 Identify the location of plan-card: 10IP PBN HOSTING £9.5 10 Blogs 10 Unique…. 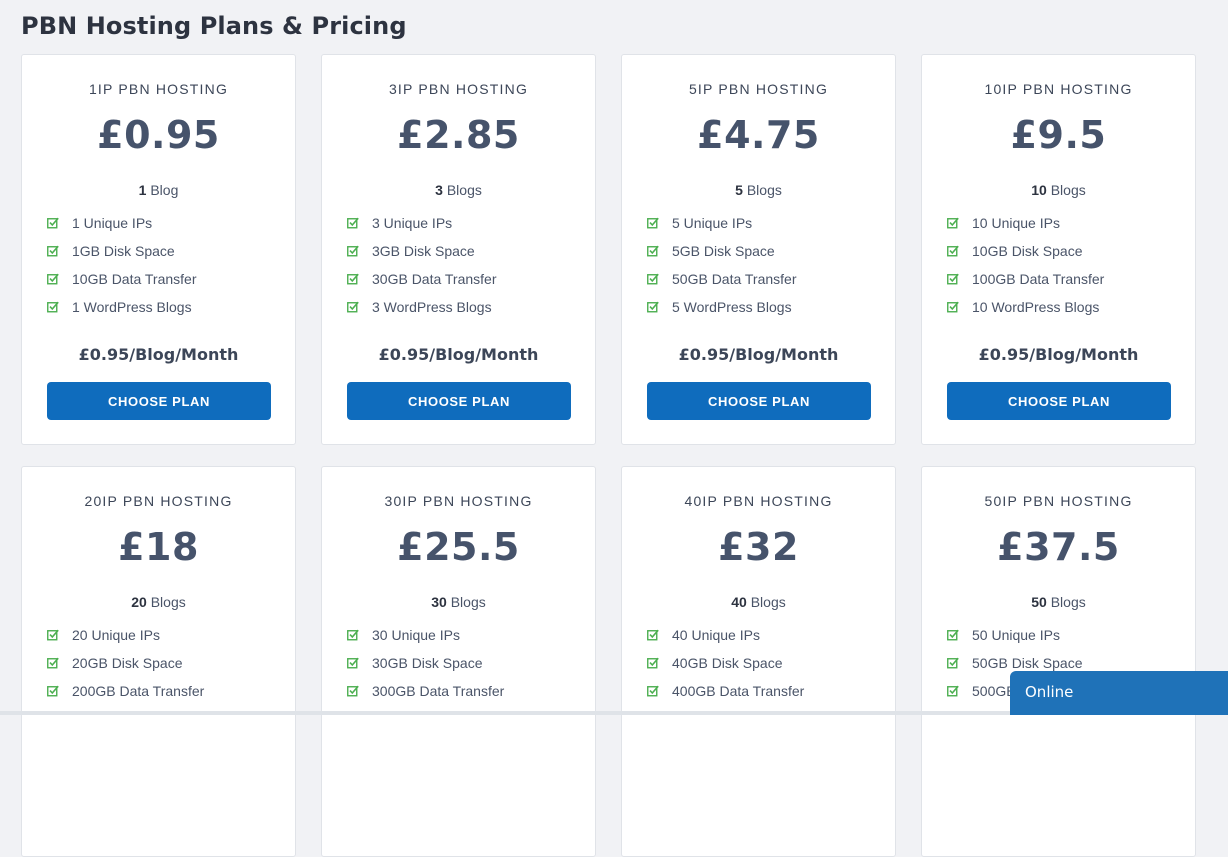
(1058, 249).